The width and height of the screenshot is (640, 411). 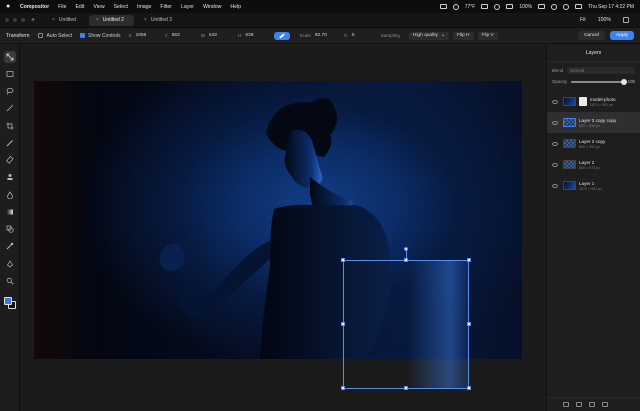 I want to click on tab-untitled-2: × Untitled 2, so click(x=111, y=20).